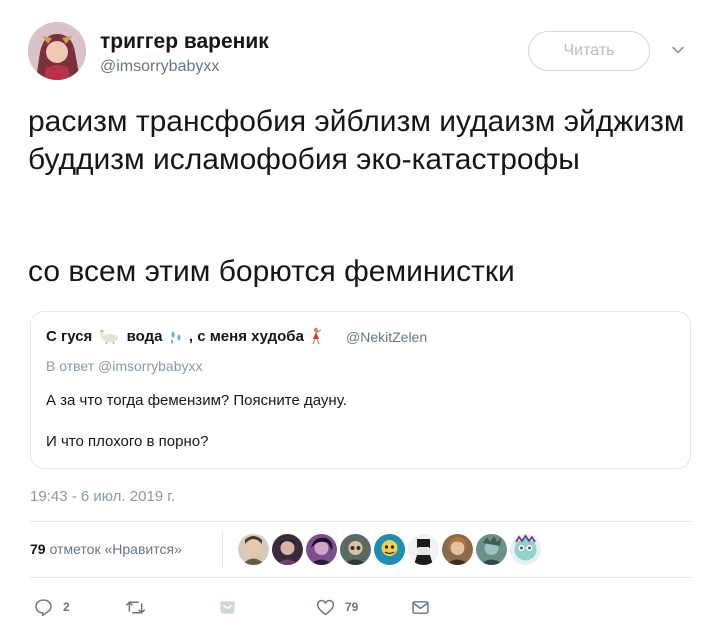  I want to click on retweet-button, so click(135, 607).